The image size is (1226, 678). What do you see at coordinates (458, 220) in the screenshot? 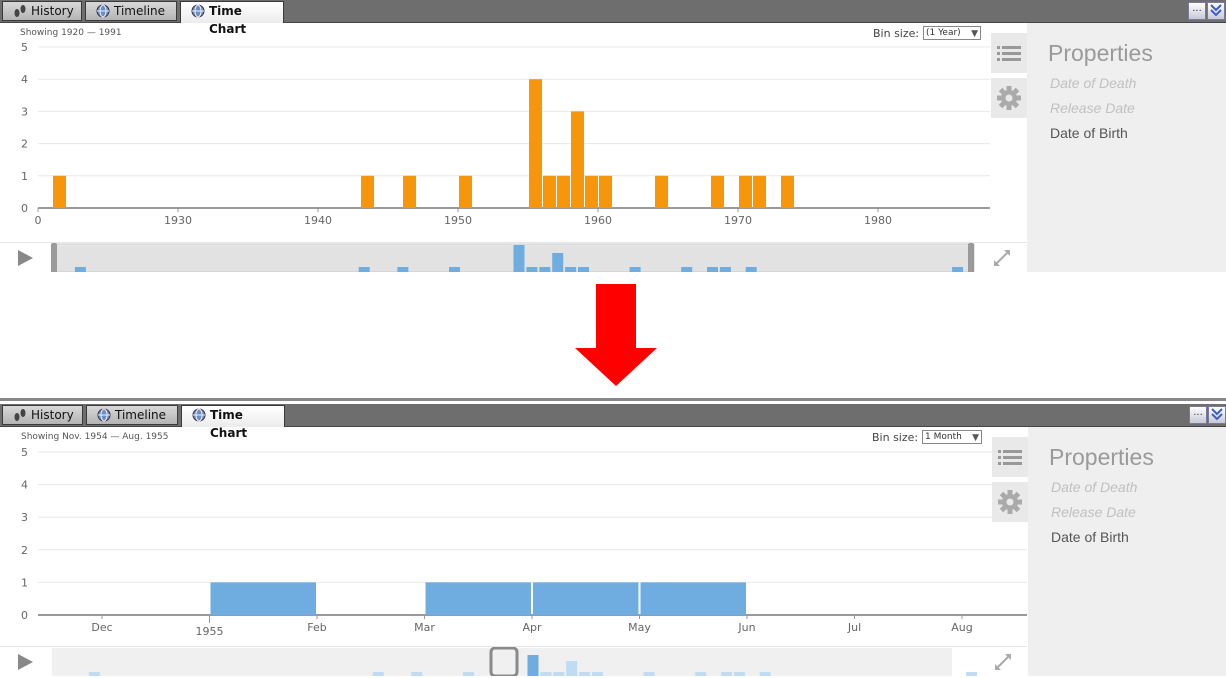
I see `x-tick-label: 1950` at bounding box center [458, 220].